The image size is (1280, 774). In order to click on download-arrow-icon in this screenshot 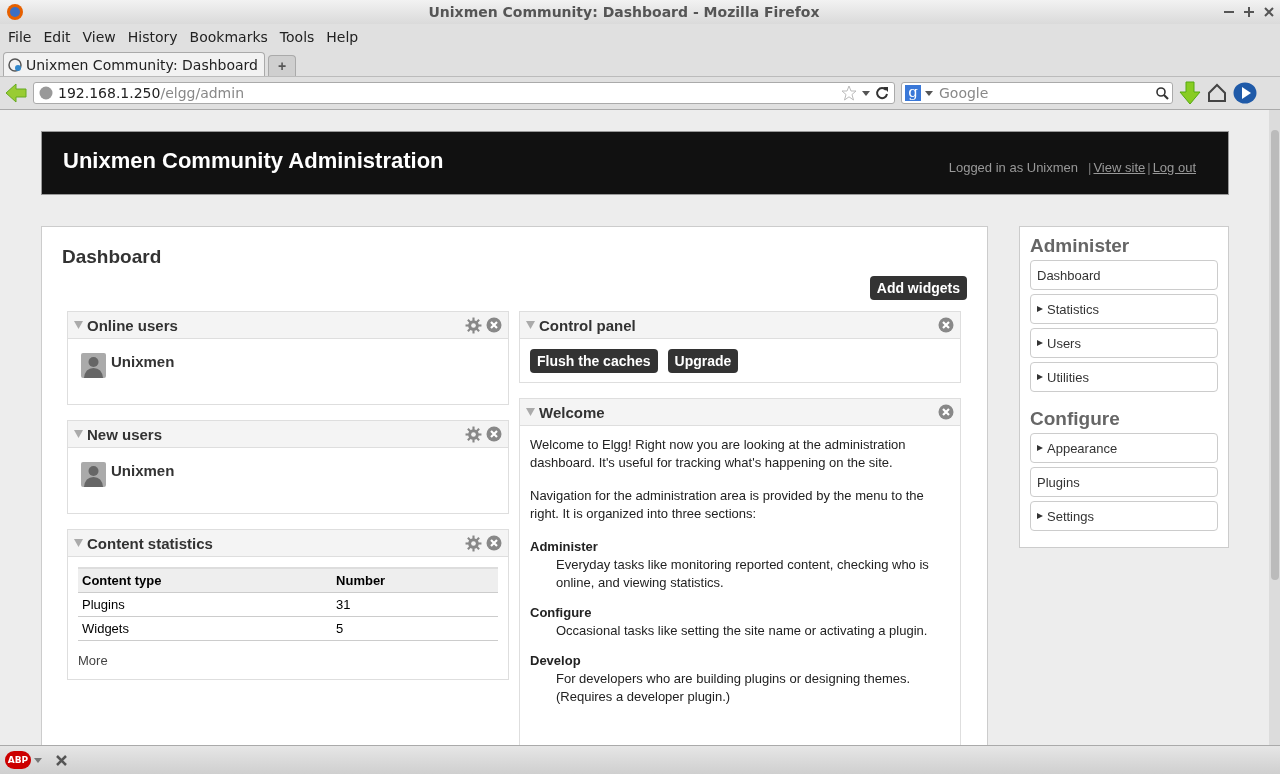, I will do `click(1190, 93)`.